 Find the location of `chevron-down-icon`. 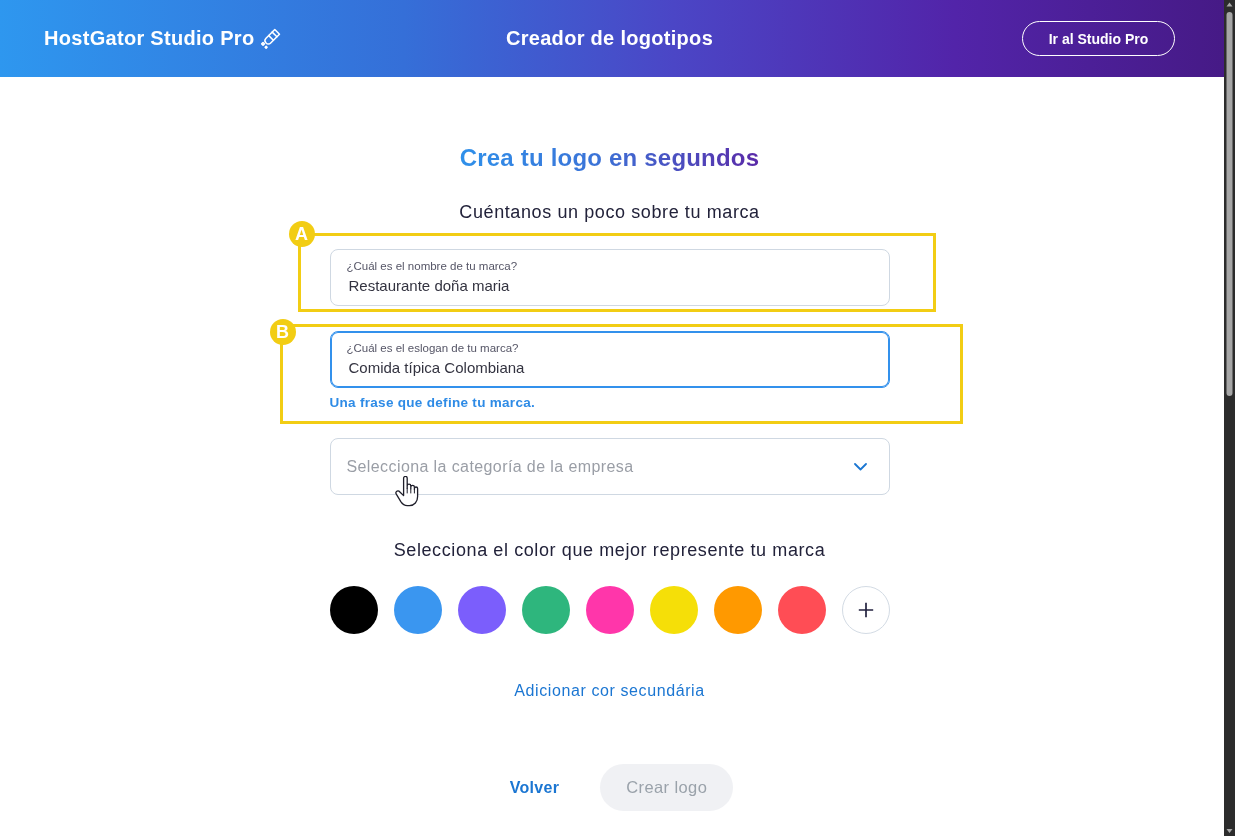

chevron-down-icon is located at coordinates (860, 466).